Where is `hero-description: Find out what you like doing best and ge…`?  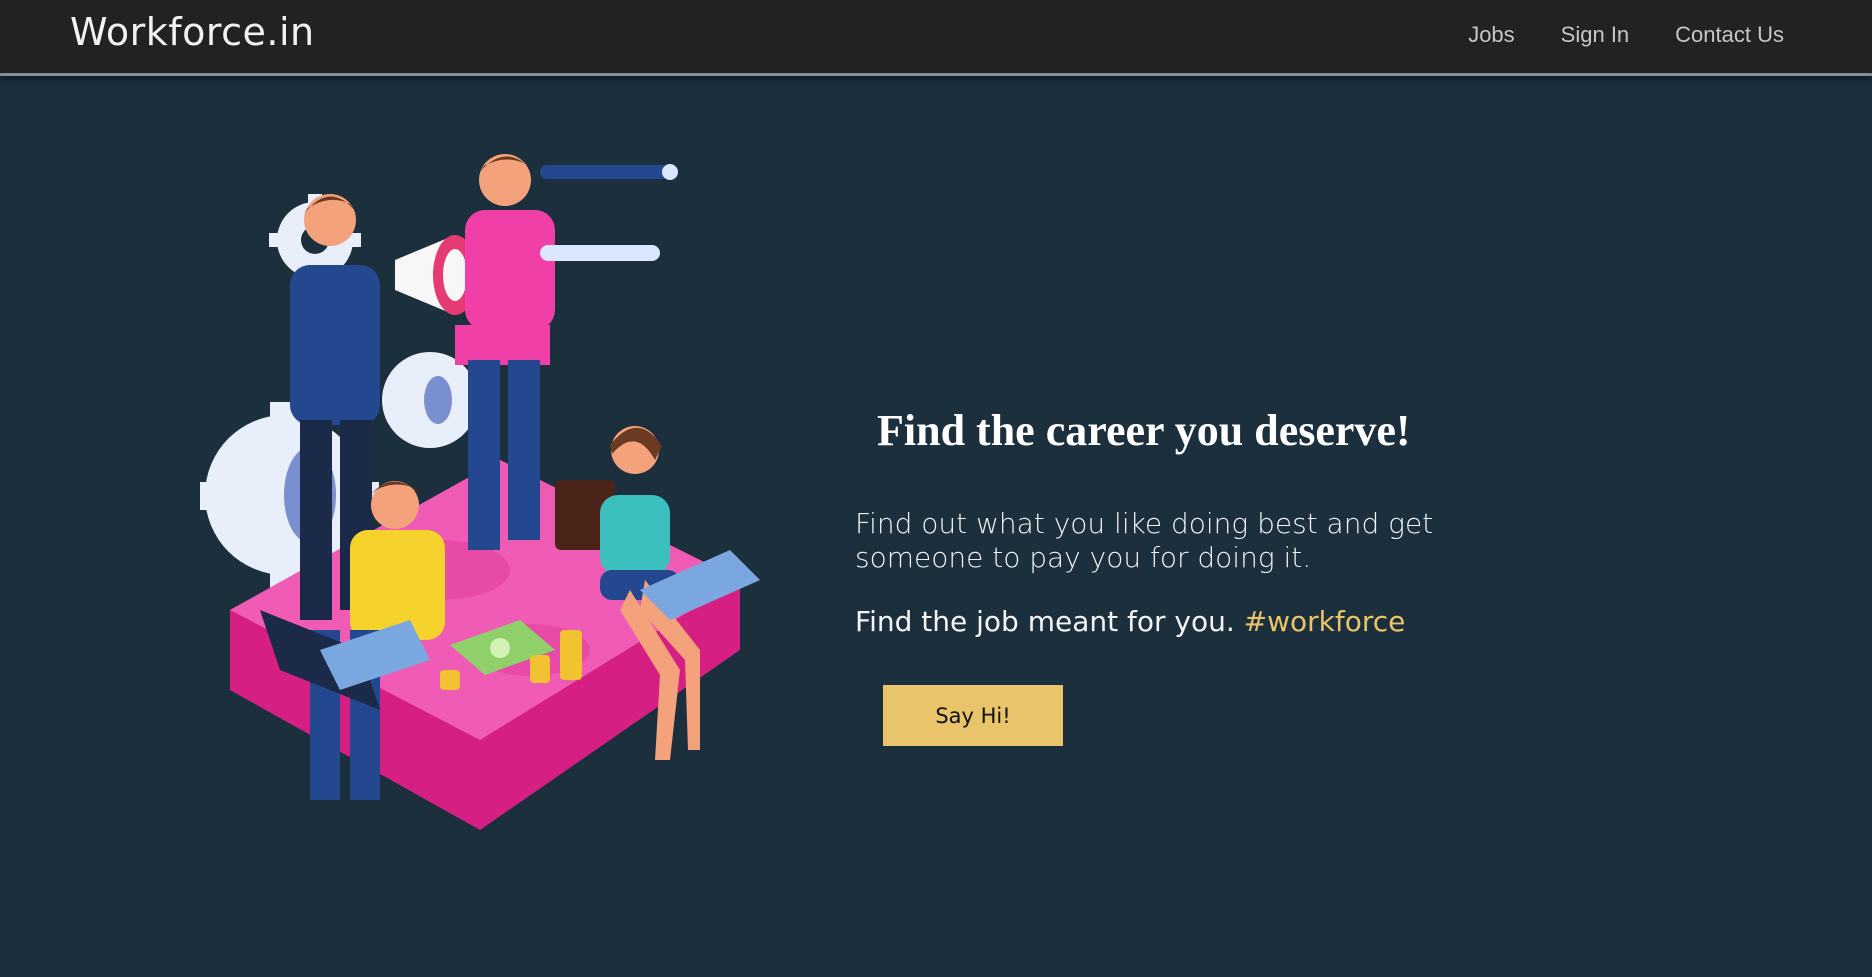
hero-description: Find out what you like doing best and ge… is located at coordinates (1144, 540).